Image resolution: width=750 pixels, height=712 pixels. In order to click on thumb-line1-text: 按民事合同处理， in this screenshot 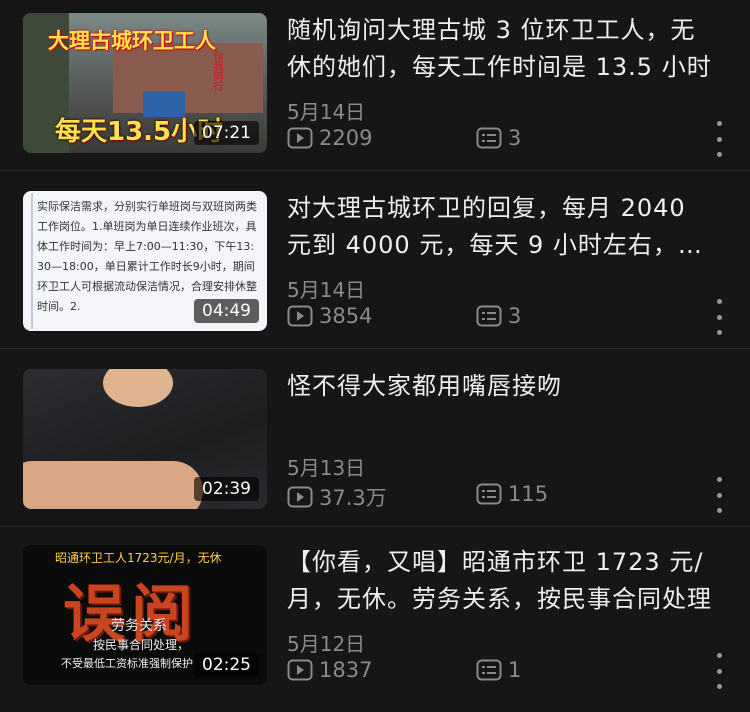, I will do `click(141, 645)`.